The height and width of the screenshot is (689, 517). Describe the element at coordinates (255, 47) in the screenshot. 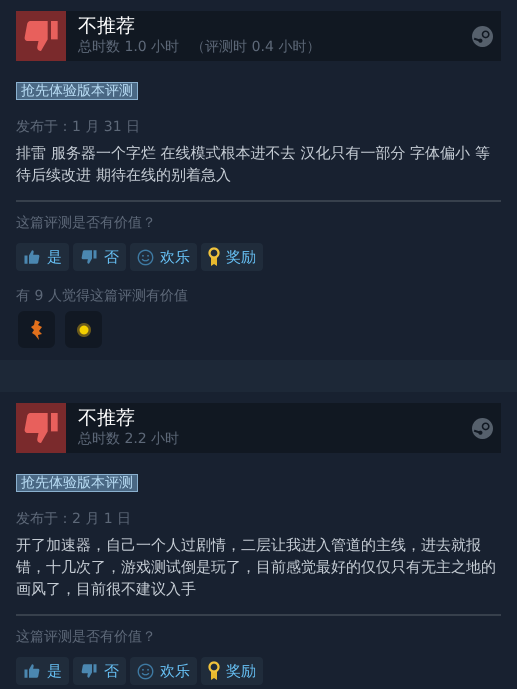

I see `playtime-at-review: （评测时 0.4 小时）` at that location.